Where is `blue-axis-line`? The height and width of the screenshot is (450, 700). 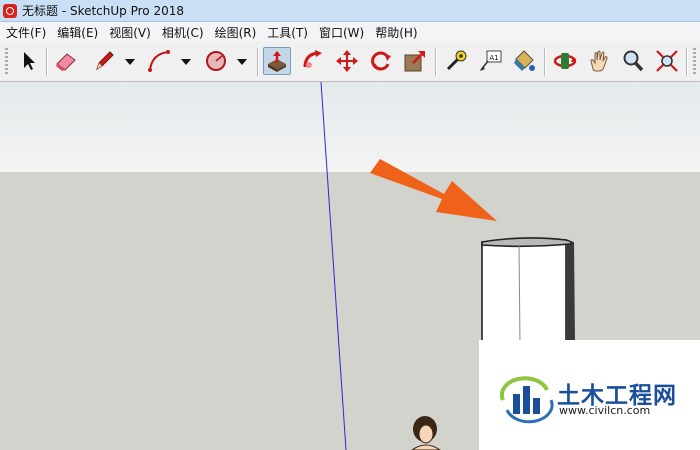
blue-axis-line is located at coordinates (333, 266).